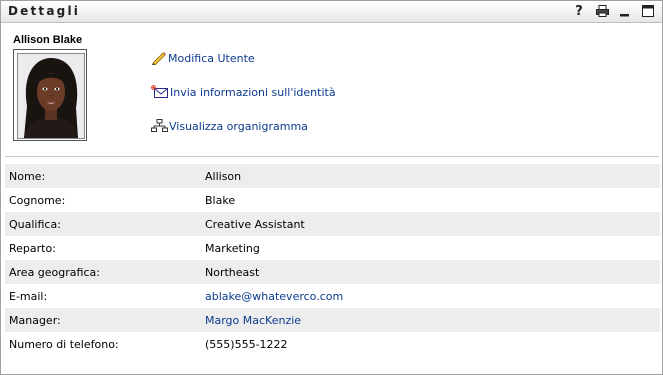 The image size is (663, 375). I want to click on help-icon: ?, so click(579, 11).